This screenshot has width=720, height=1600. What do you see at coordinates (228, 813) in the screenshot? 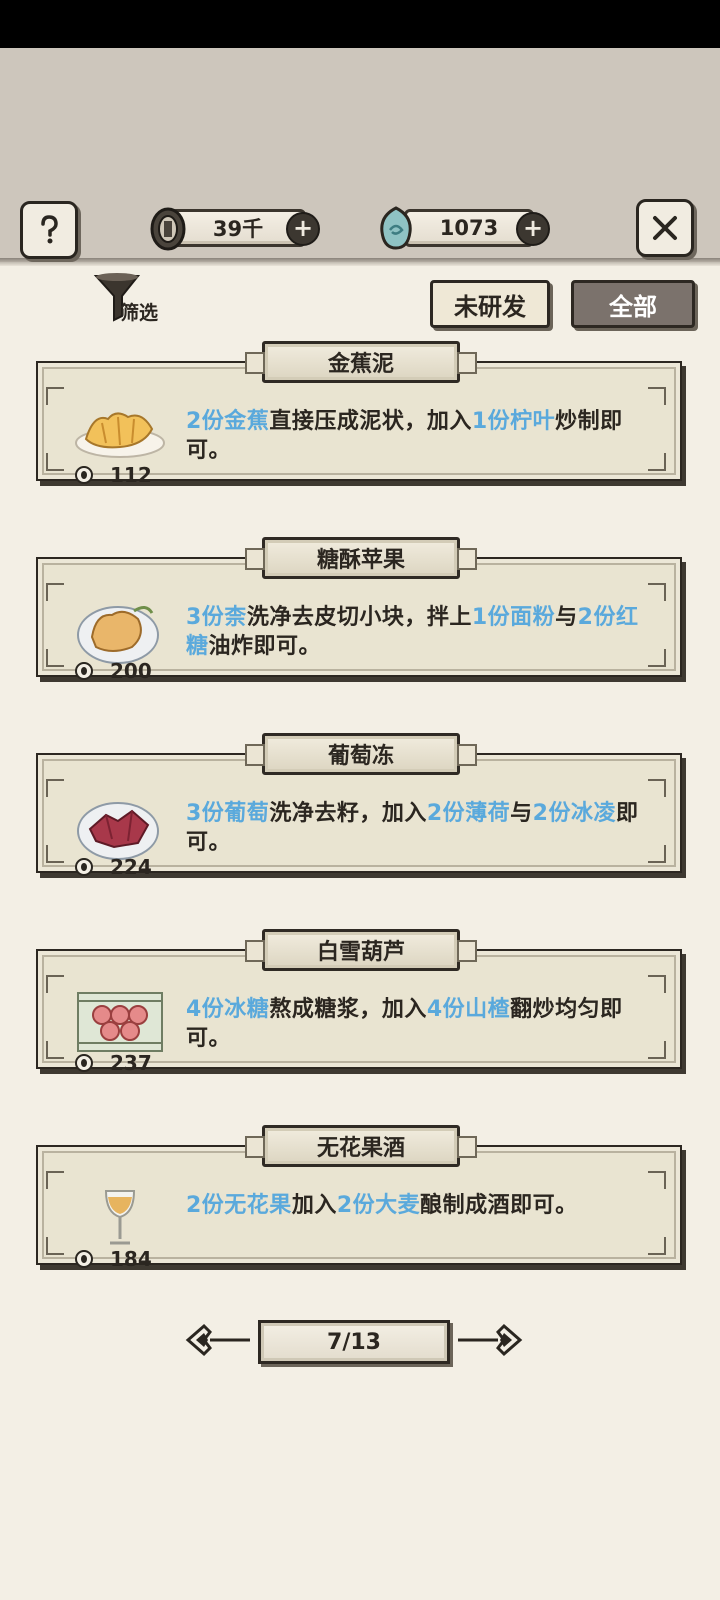
I see `ingredient-highlight: 3份葡萄` at bounding box center [228, 813].